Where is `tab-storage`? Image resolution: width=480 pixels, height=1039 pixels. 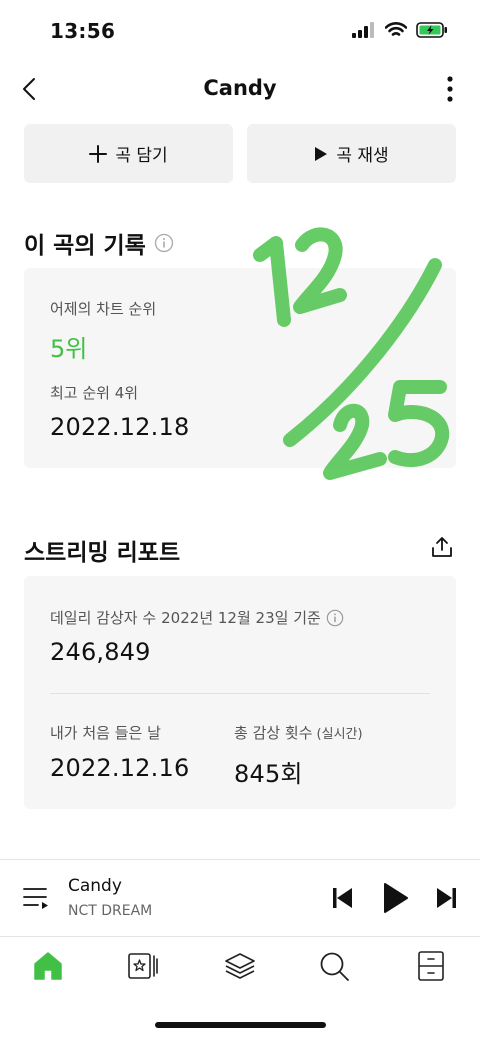 tab-storage is located at coordinates (431, 966).